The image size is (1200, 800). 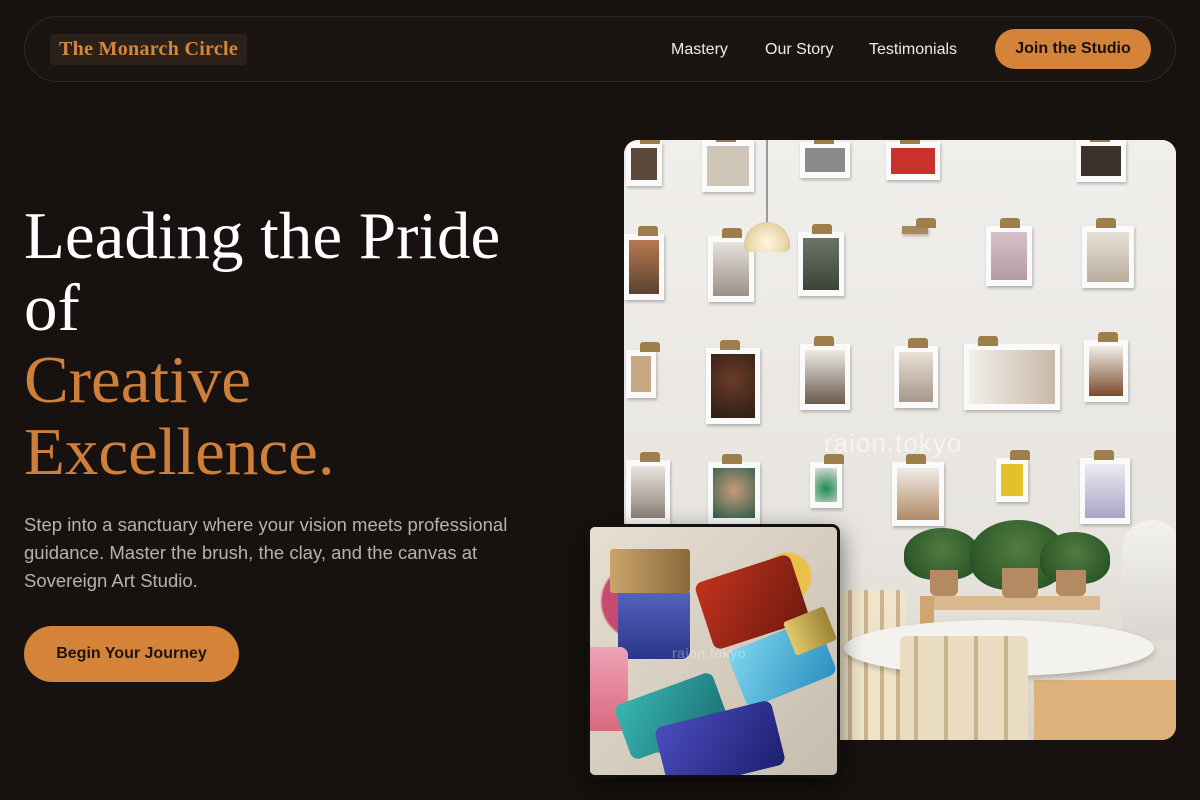 What do you see at coordinates (1010, 603) in the screenshot?
I see `wooden-shelf` at bounding box center [1010, 603].